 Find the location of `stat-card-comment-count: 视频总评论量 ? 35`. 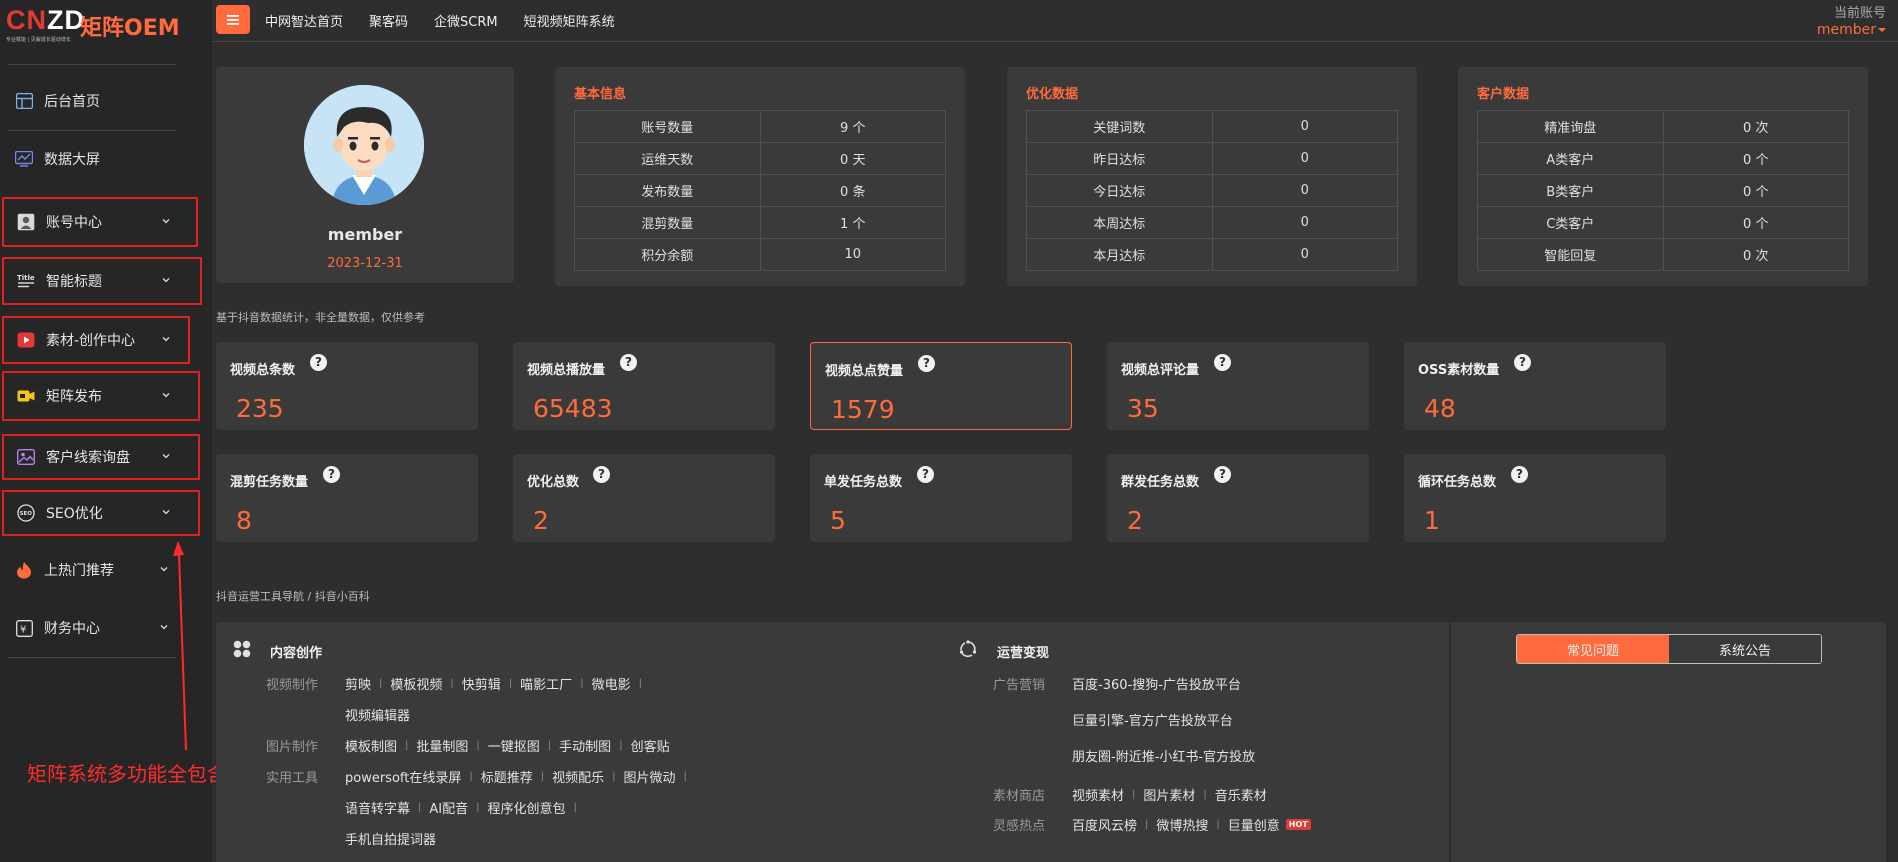

stat-card-comment-count: 视频总评论量 ? 35 is located at coordinates (1238, 386).